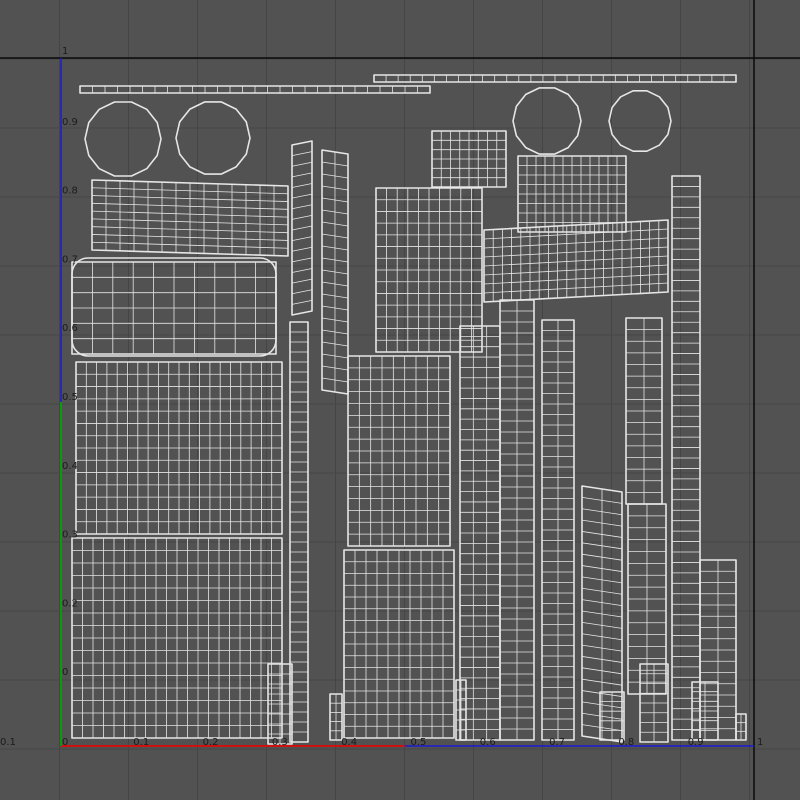 Image resolution: width=800 pixels, height=800 pixels. What do you see at coordinates (70, 122) in the screenshot?
I see `v-tick-label: 0.9` at bounding box center [70, 122].